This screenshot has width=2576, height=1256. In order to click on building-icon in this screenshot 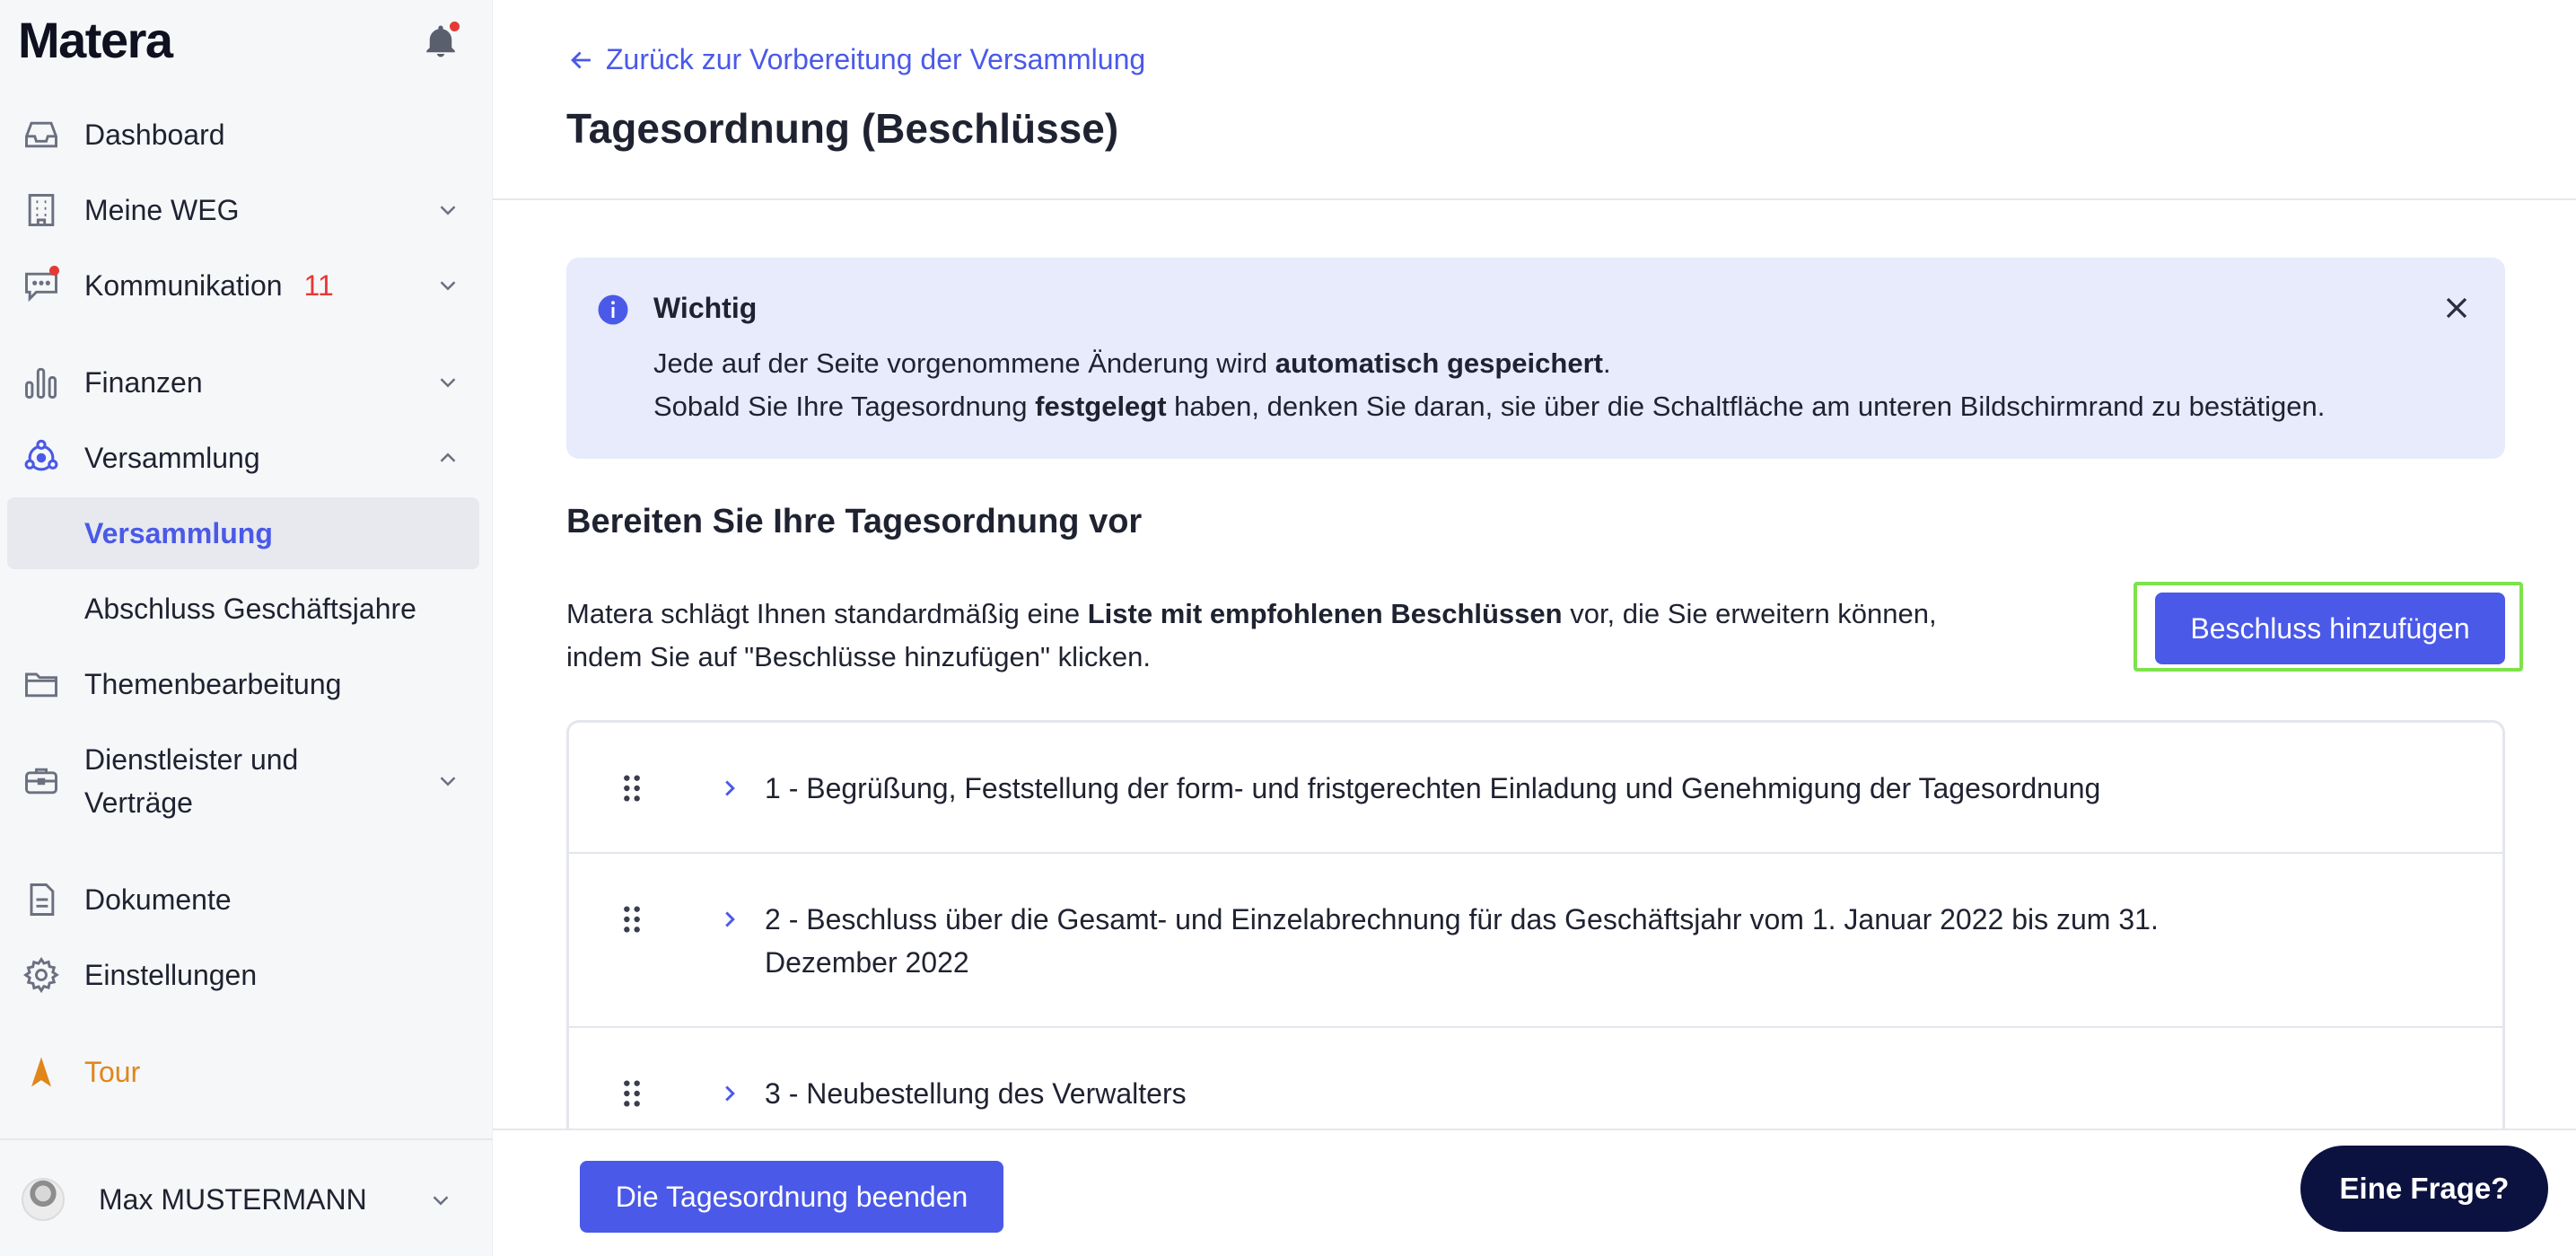, I will do `click(41, 210)`.